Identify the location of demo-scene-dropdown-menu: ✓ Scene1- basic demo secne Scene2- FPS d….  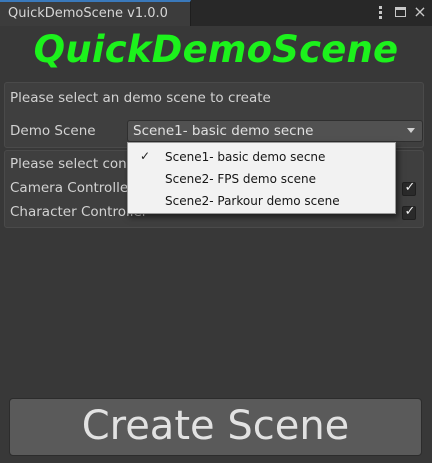
(261, 178).